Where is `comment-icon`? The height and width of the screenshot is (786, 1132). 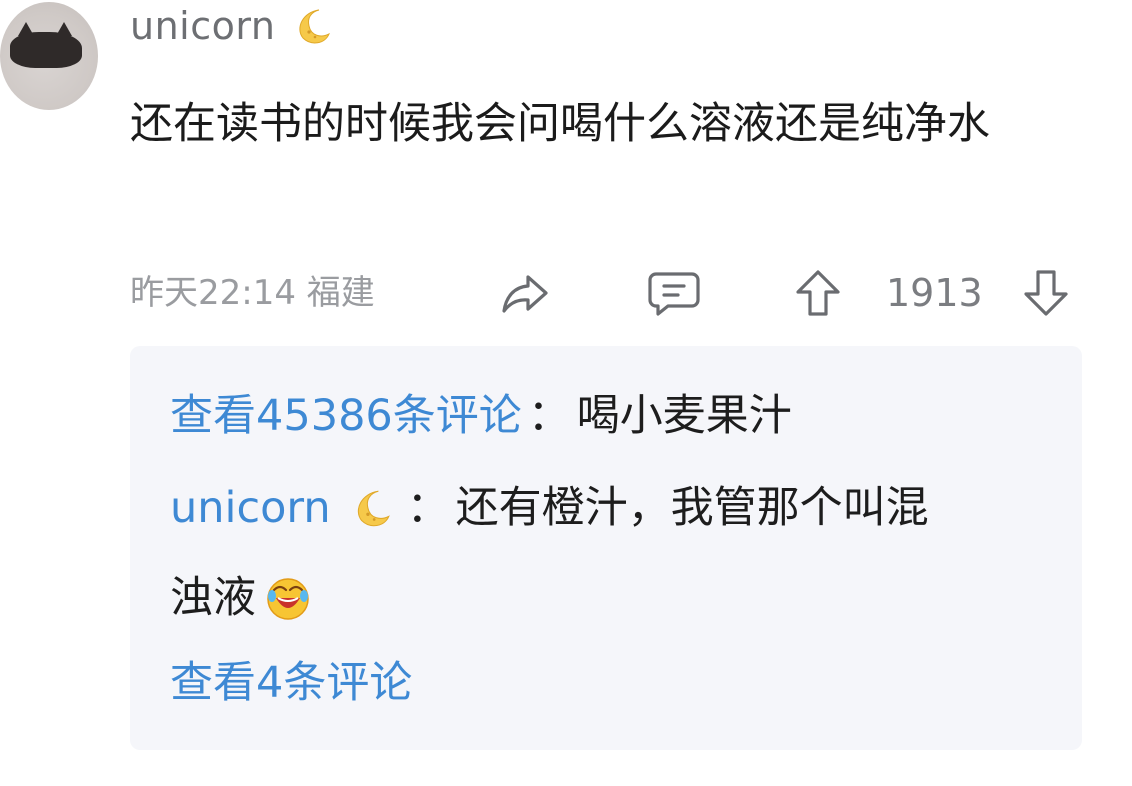 comment-icon is located at coordinates (674, 294).